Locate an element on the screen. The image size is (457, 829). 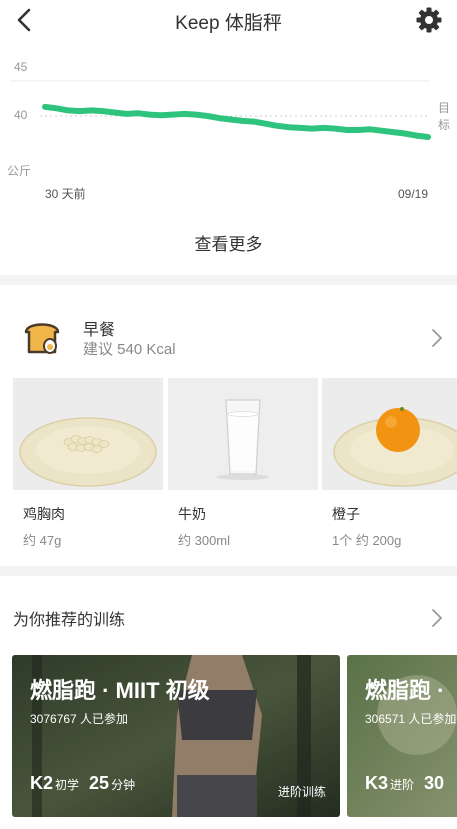
participant-count: 306571 人已参加 is located at coordinates (411, 719).